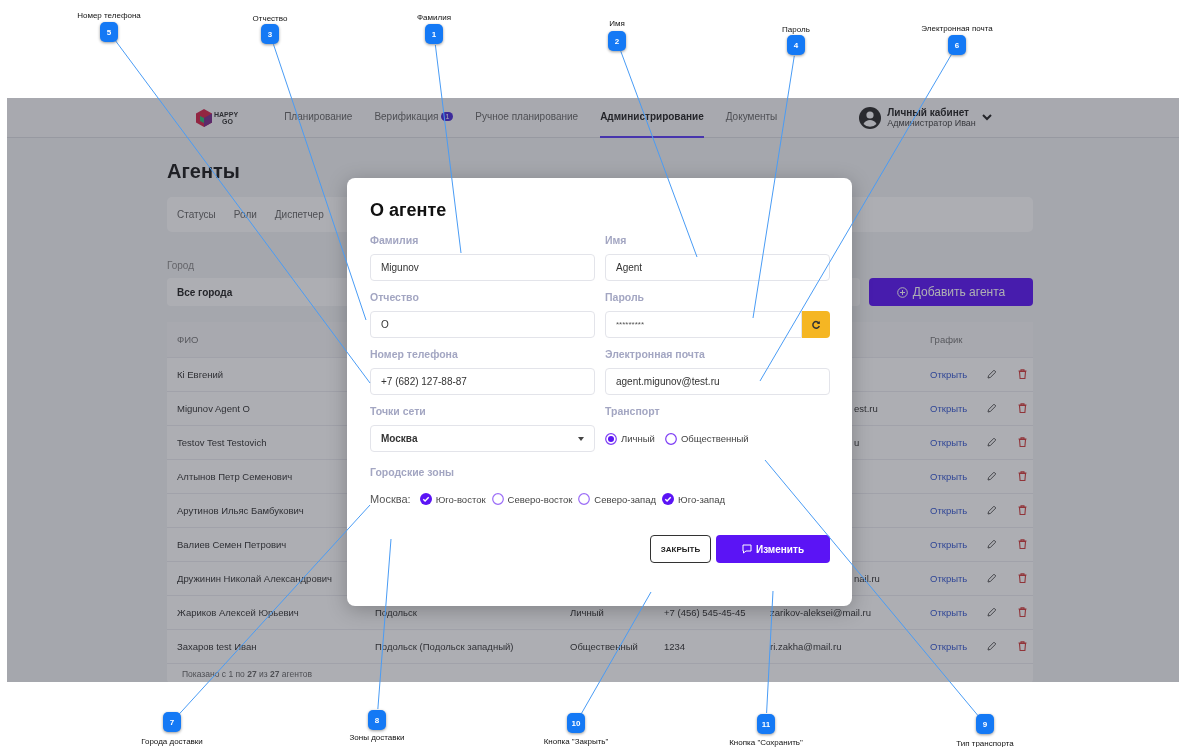  What do you see at coordinates (717, 381) in the screenshot?
I see `text-field: agent.migunov@test.ru` at bounding box center [717, 381].